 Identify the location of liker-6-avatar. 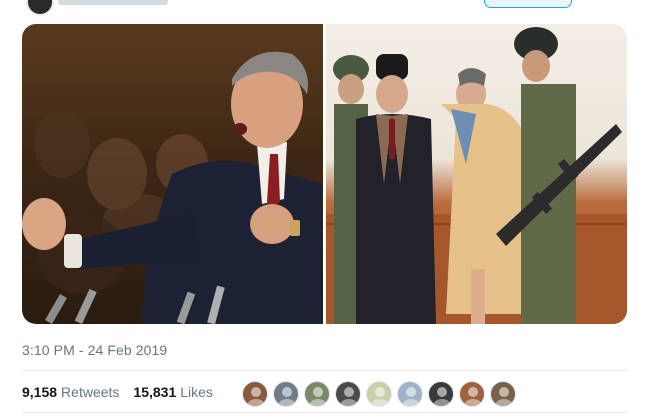
(410, 394).